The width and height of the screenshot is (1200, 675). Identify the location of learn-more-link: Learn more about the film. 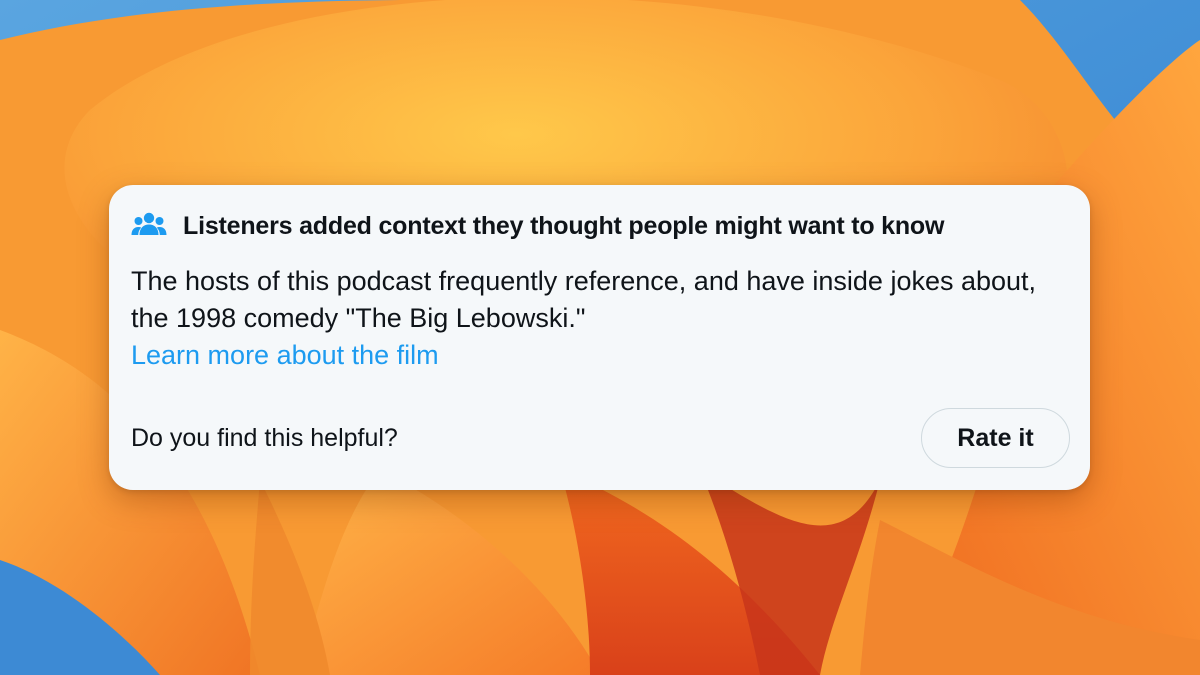
(285, 355).